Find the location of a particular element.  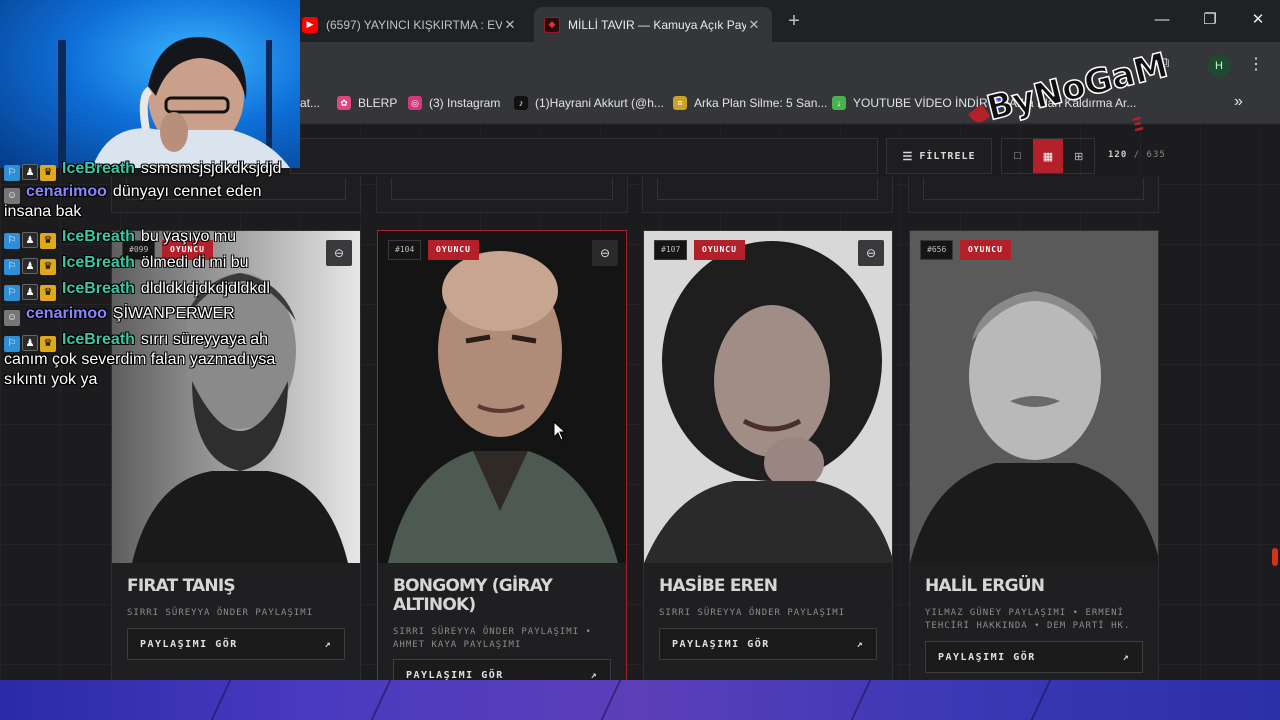

person-name: HASİBE EREN is located at coordinates (718, 586).